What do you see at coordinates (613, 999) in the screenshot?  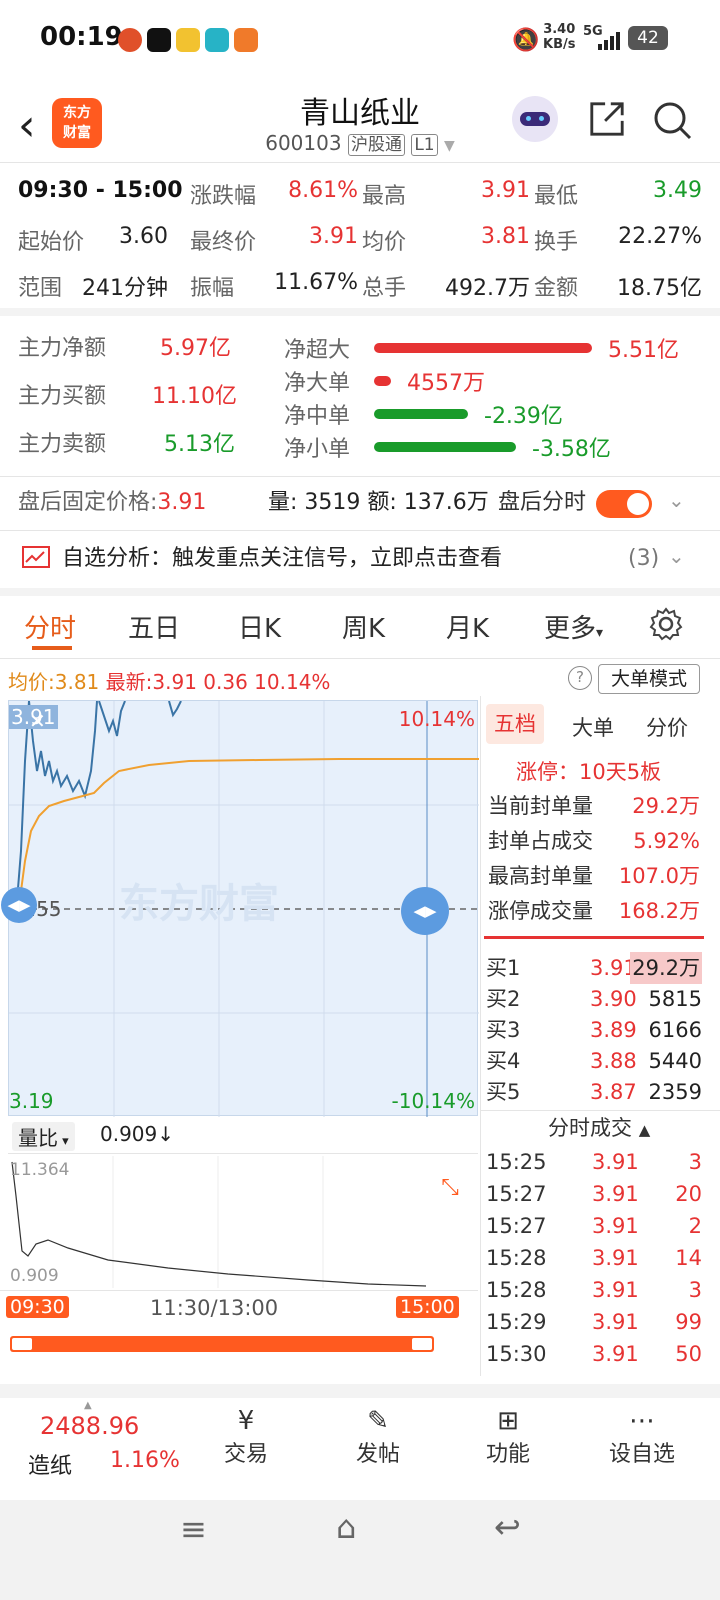 I see `bid-price: 3.90` at bounding box center [613, 999].